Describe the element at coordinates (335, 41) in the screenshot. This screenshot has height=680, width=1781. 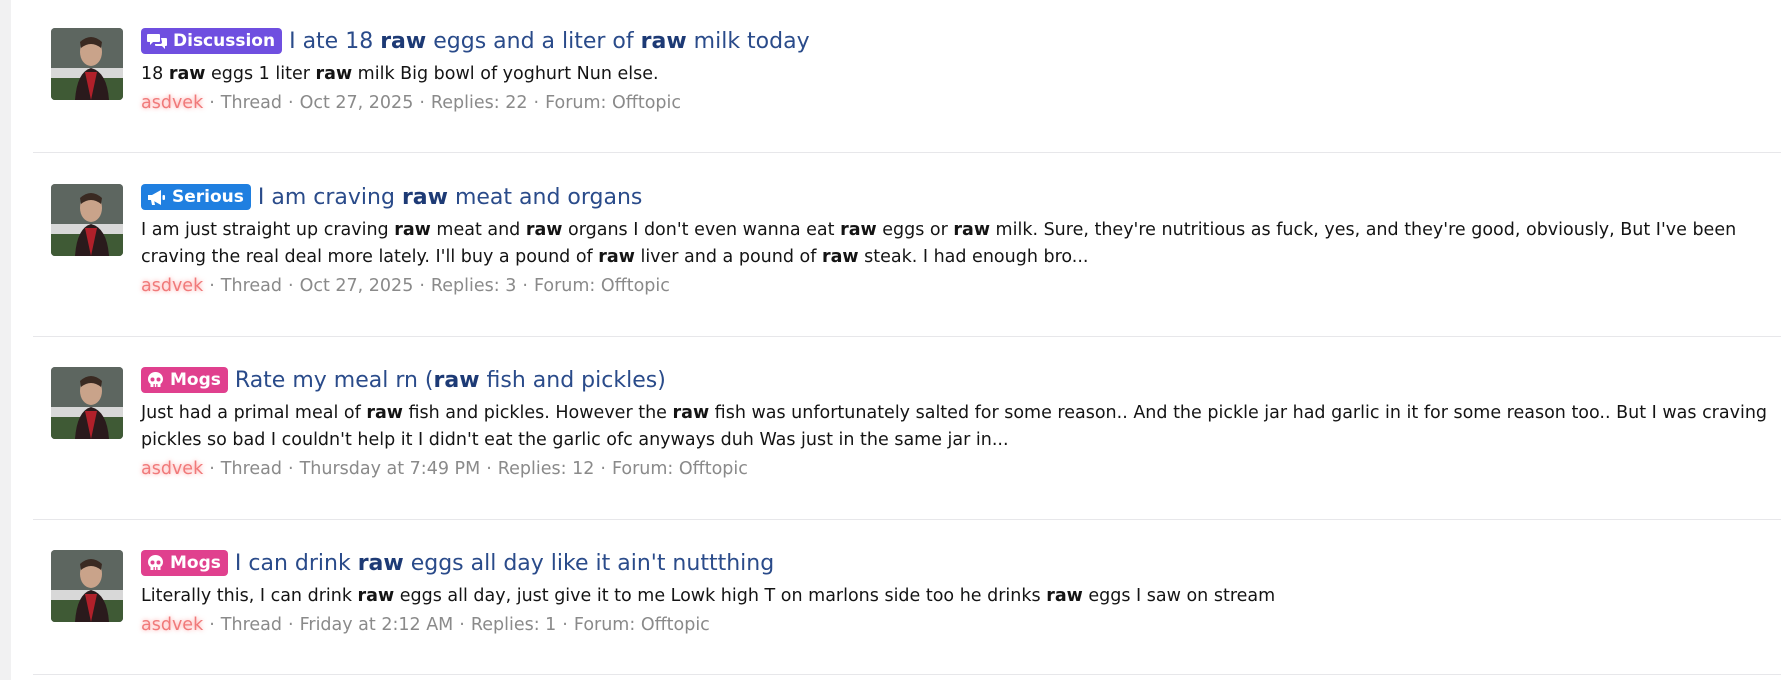
I see `title-segment: I ate 18` at that location.